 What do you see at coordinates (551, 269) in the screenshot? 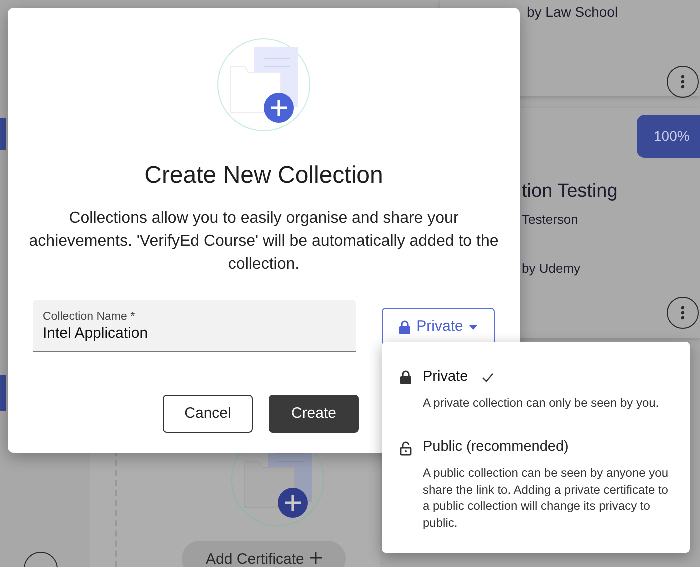
I see `issuer-text: by Udemy` at bounding box center [551, 269].